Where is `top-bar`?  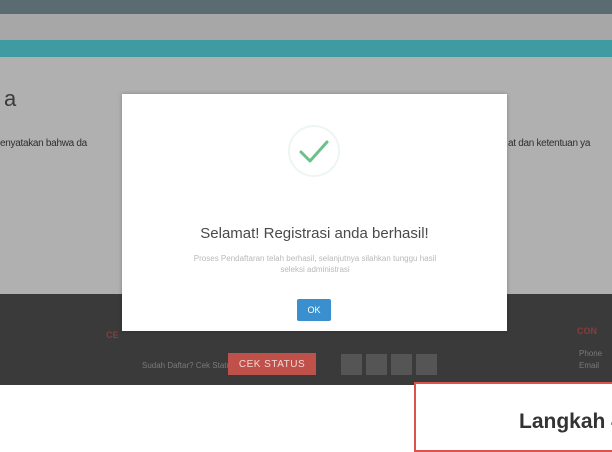
top-bar is located at coordinates (306, 7).